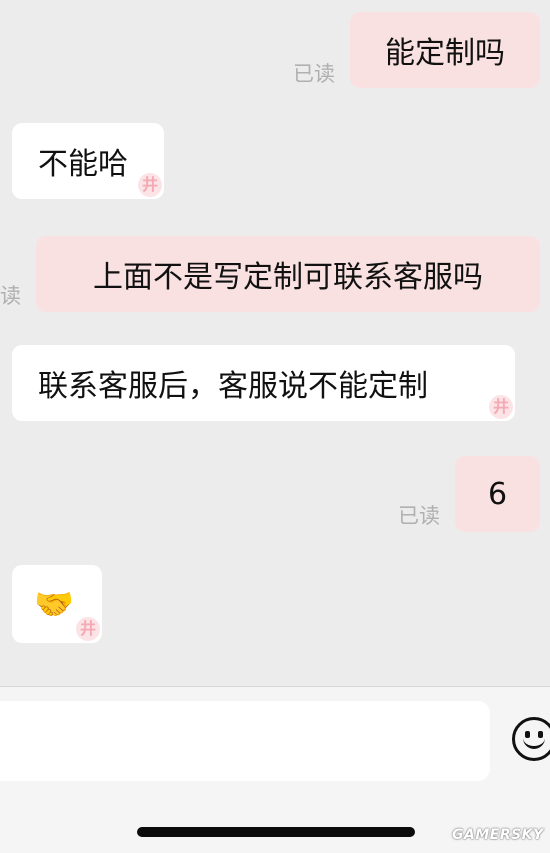 This screenshot has height=853, width=550. I want to click on watermark: GAMERSKY, so click(498, 835).